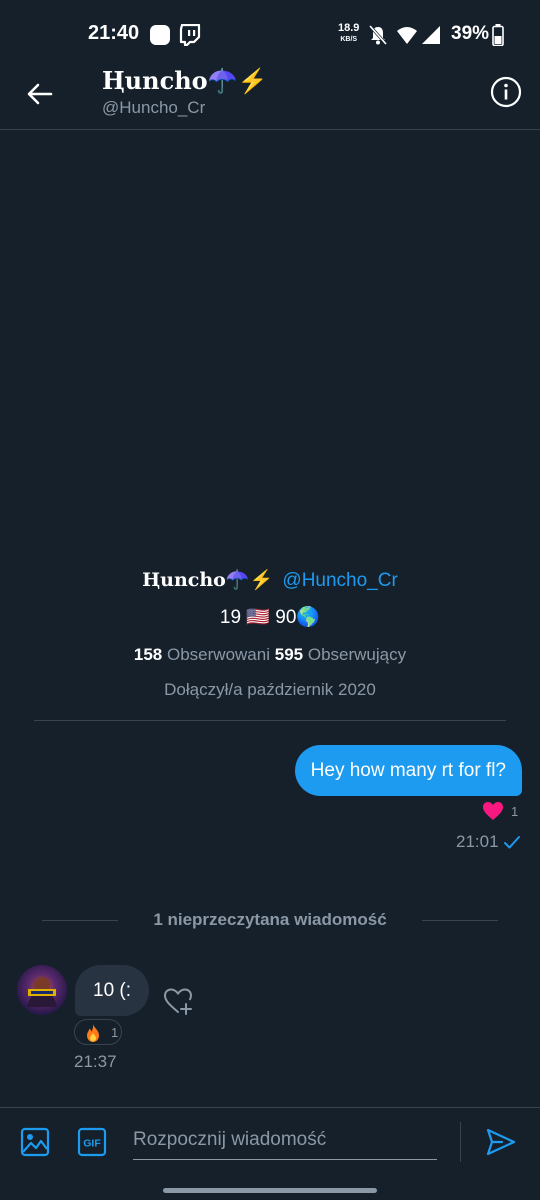  What do you see at coordinates (178, 1001) in the screenshot?
I see `heart-plus-icon` at bounding box center [178, 1001].